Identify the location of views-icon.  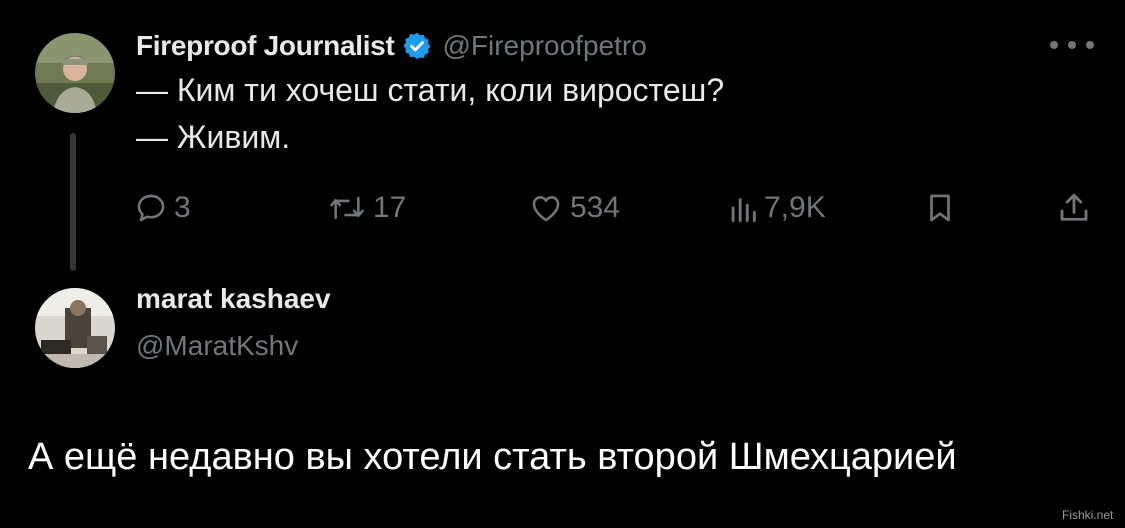
(743, 210).